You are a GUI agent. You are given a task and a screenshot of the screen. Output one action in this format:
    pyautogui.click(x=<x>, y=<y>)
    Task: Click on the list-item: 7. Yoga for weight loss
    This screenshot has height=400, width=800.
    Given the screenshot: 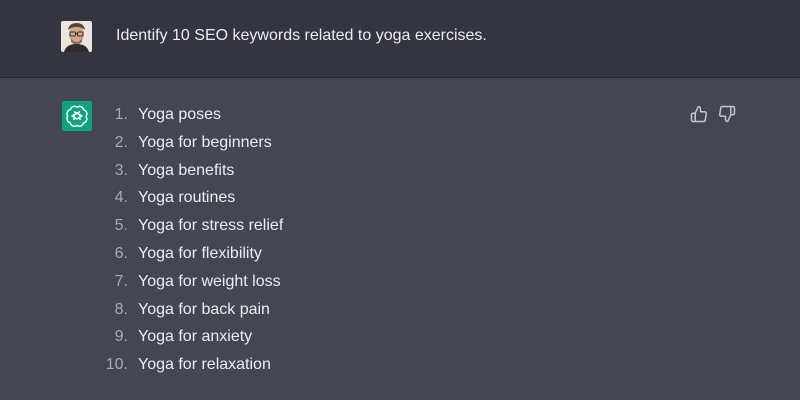 What is the action you would take?
    pyautogui.click(x=190, y=286)
    